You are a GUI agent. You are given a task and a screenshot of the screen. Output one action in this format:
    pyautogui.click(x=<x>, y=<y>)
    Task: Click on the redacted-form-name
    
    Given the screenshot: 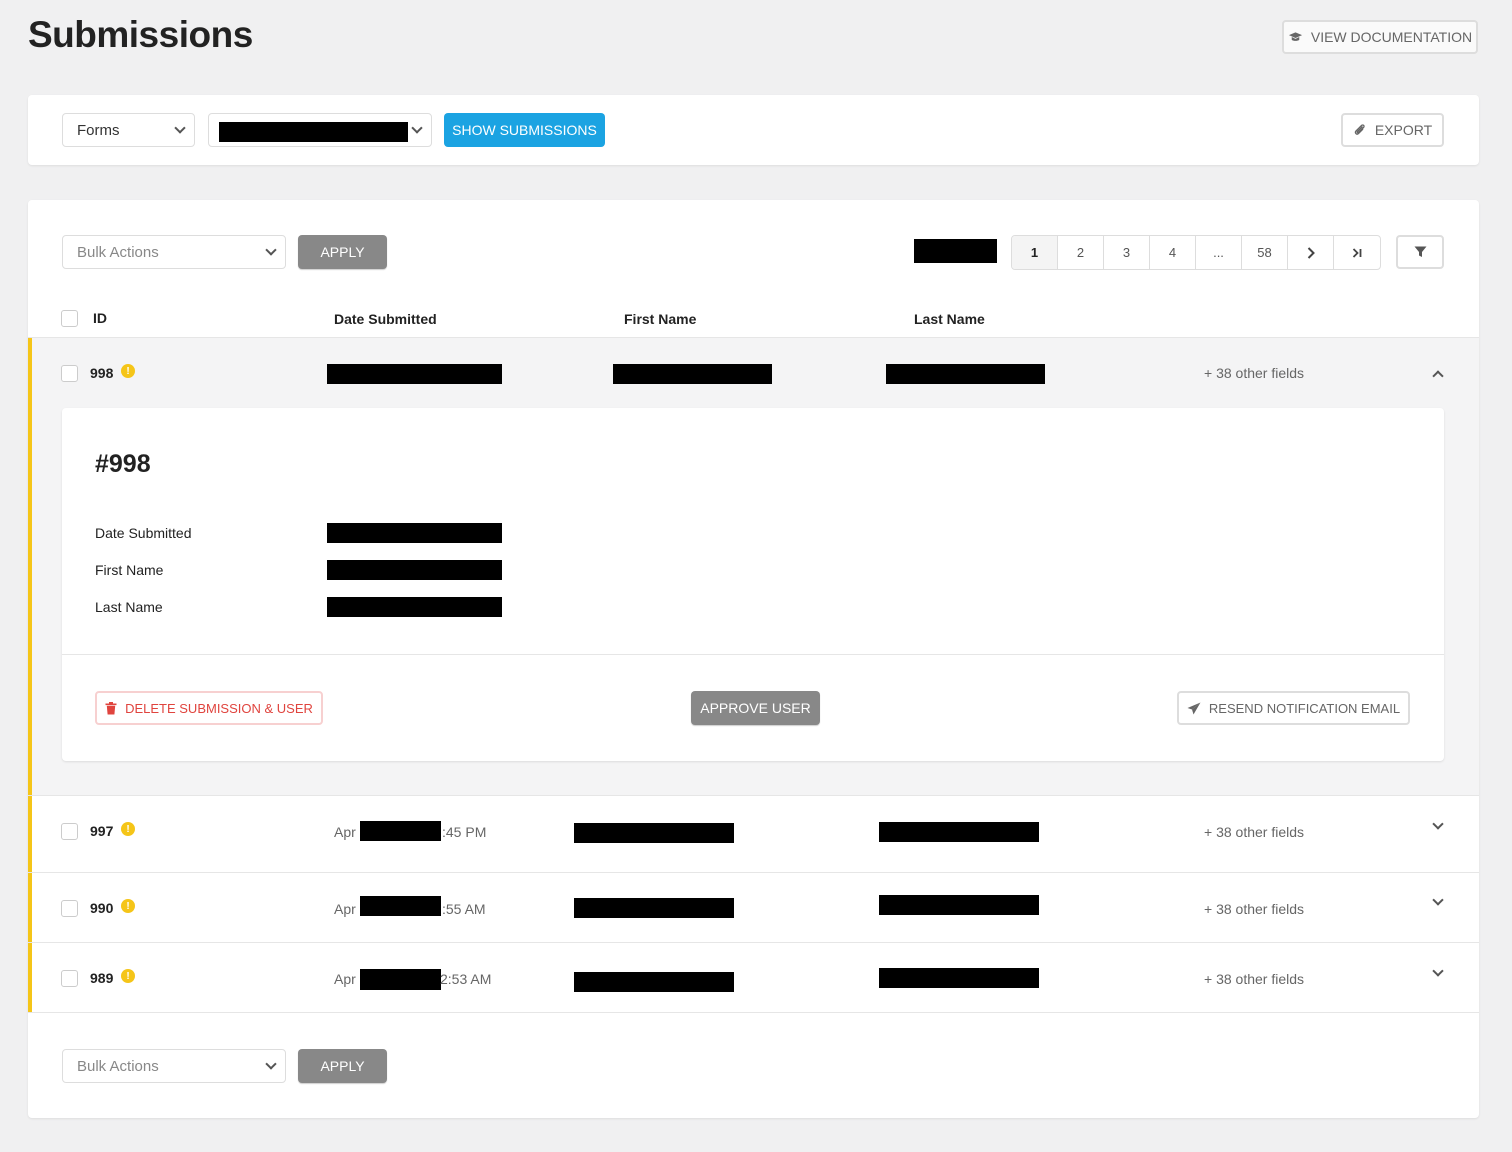 What is the action you would take?
    pyautogui.click(x=313, y=132)
    